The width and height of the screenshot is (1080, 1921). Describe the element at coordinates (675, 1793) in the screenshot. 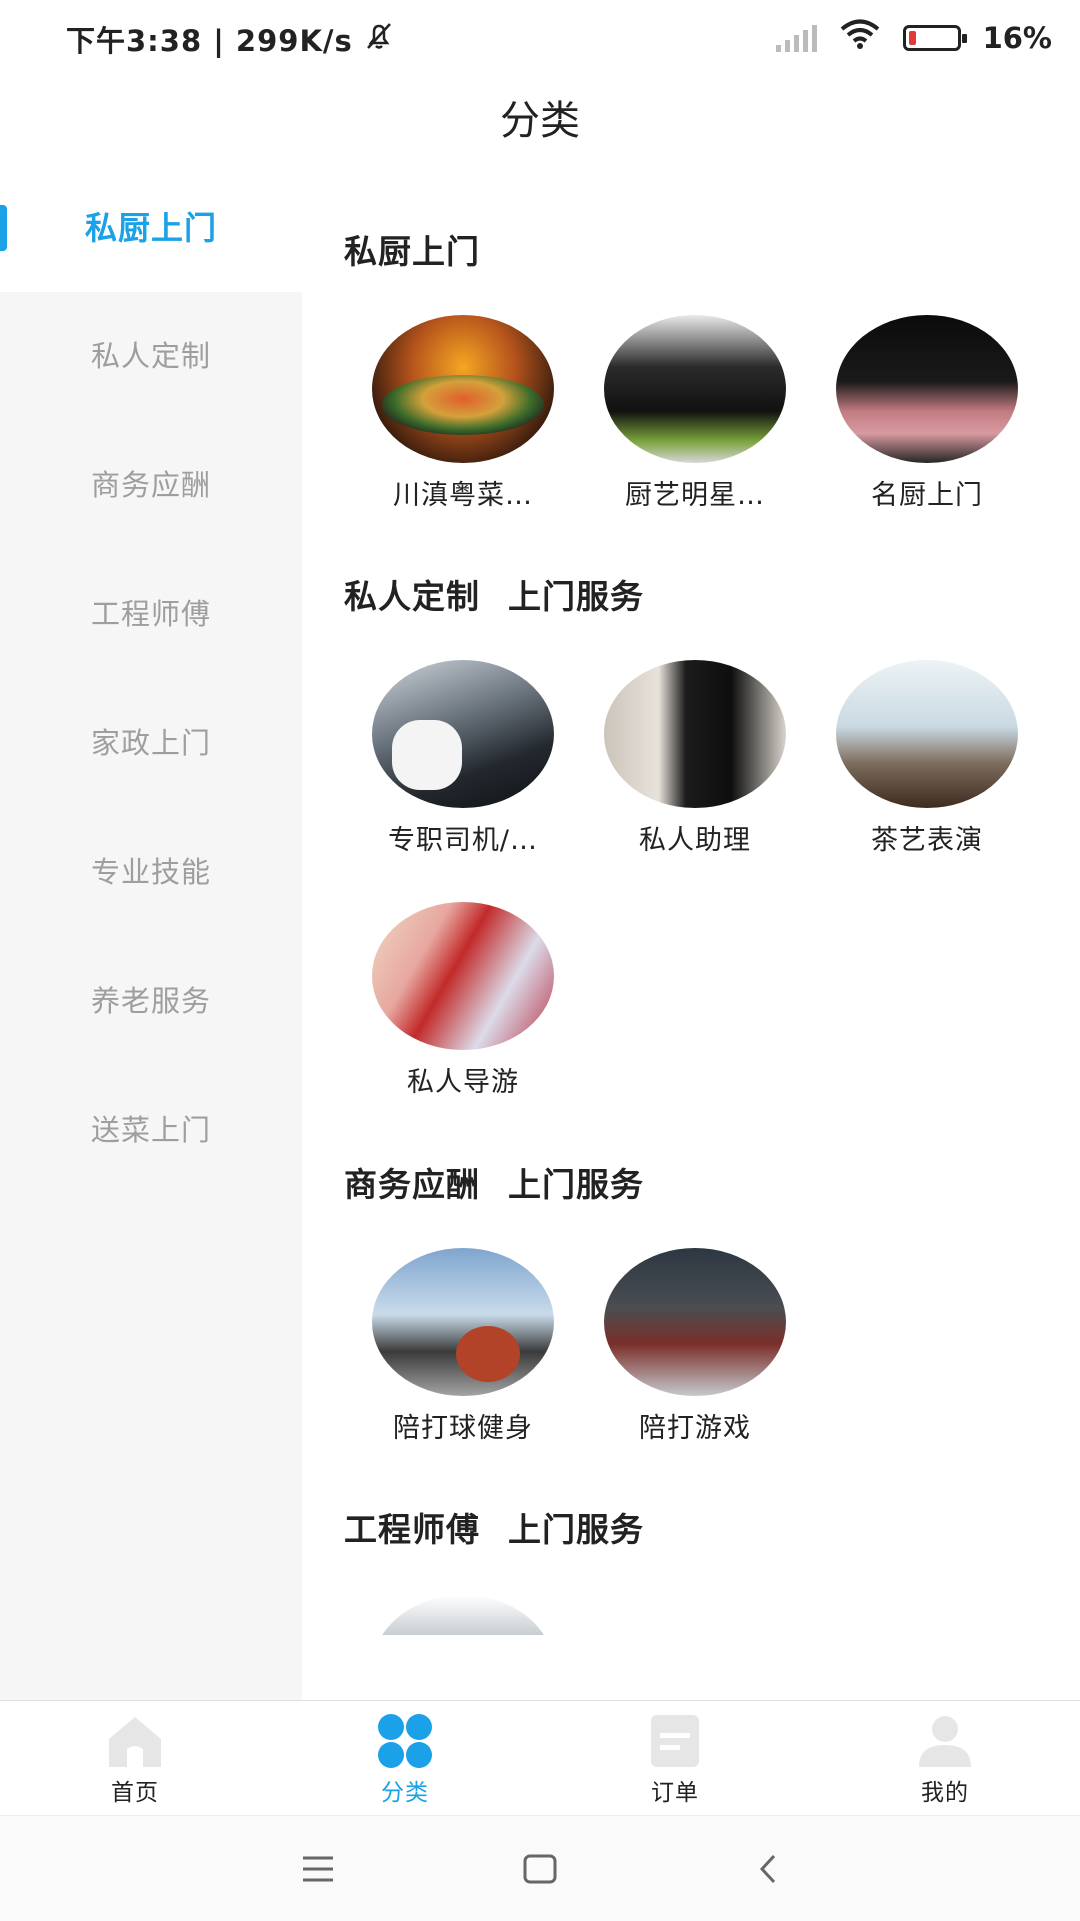

I see `nav-label: 订单` at that location.